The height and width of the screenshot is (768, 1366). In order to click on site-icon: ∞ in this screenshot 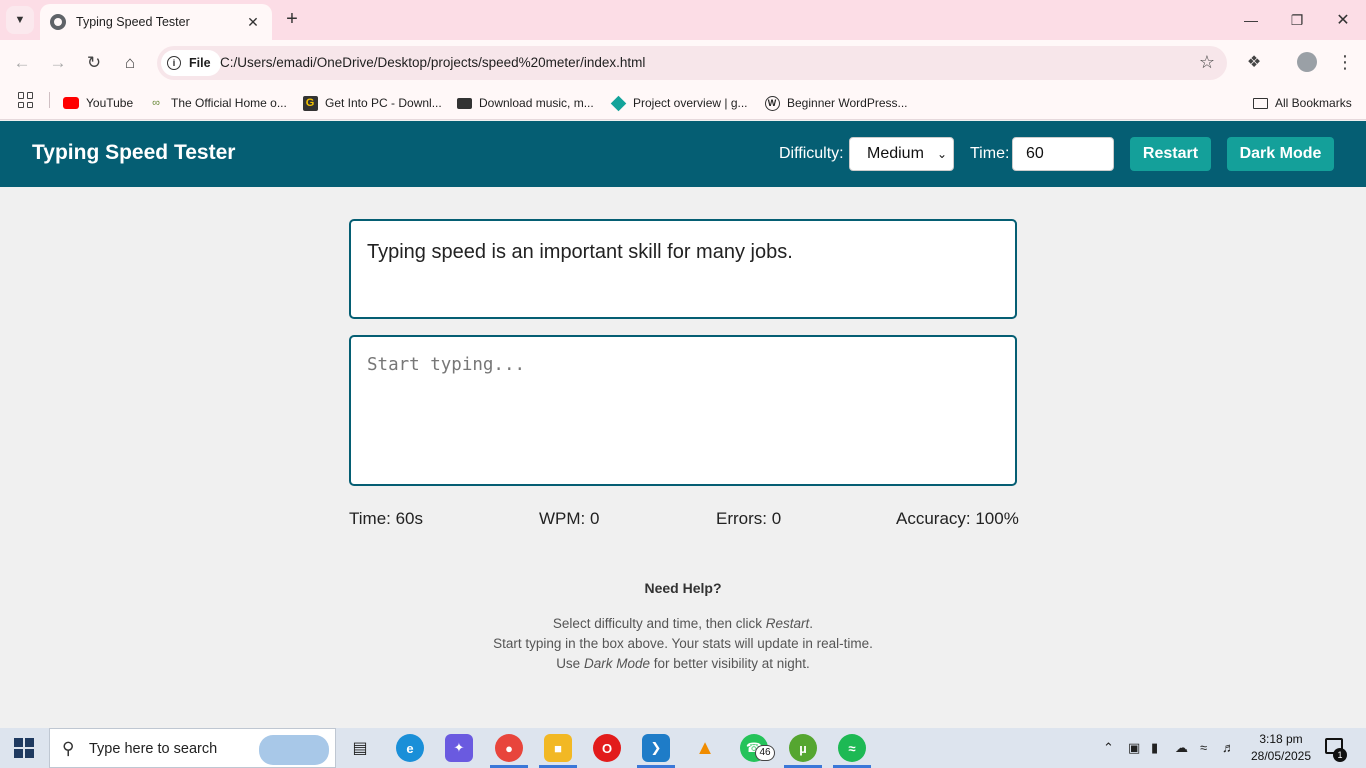, I will do `click(156, 103)`.